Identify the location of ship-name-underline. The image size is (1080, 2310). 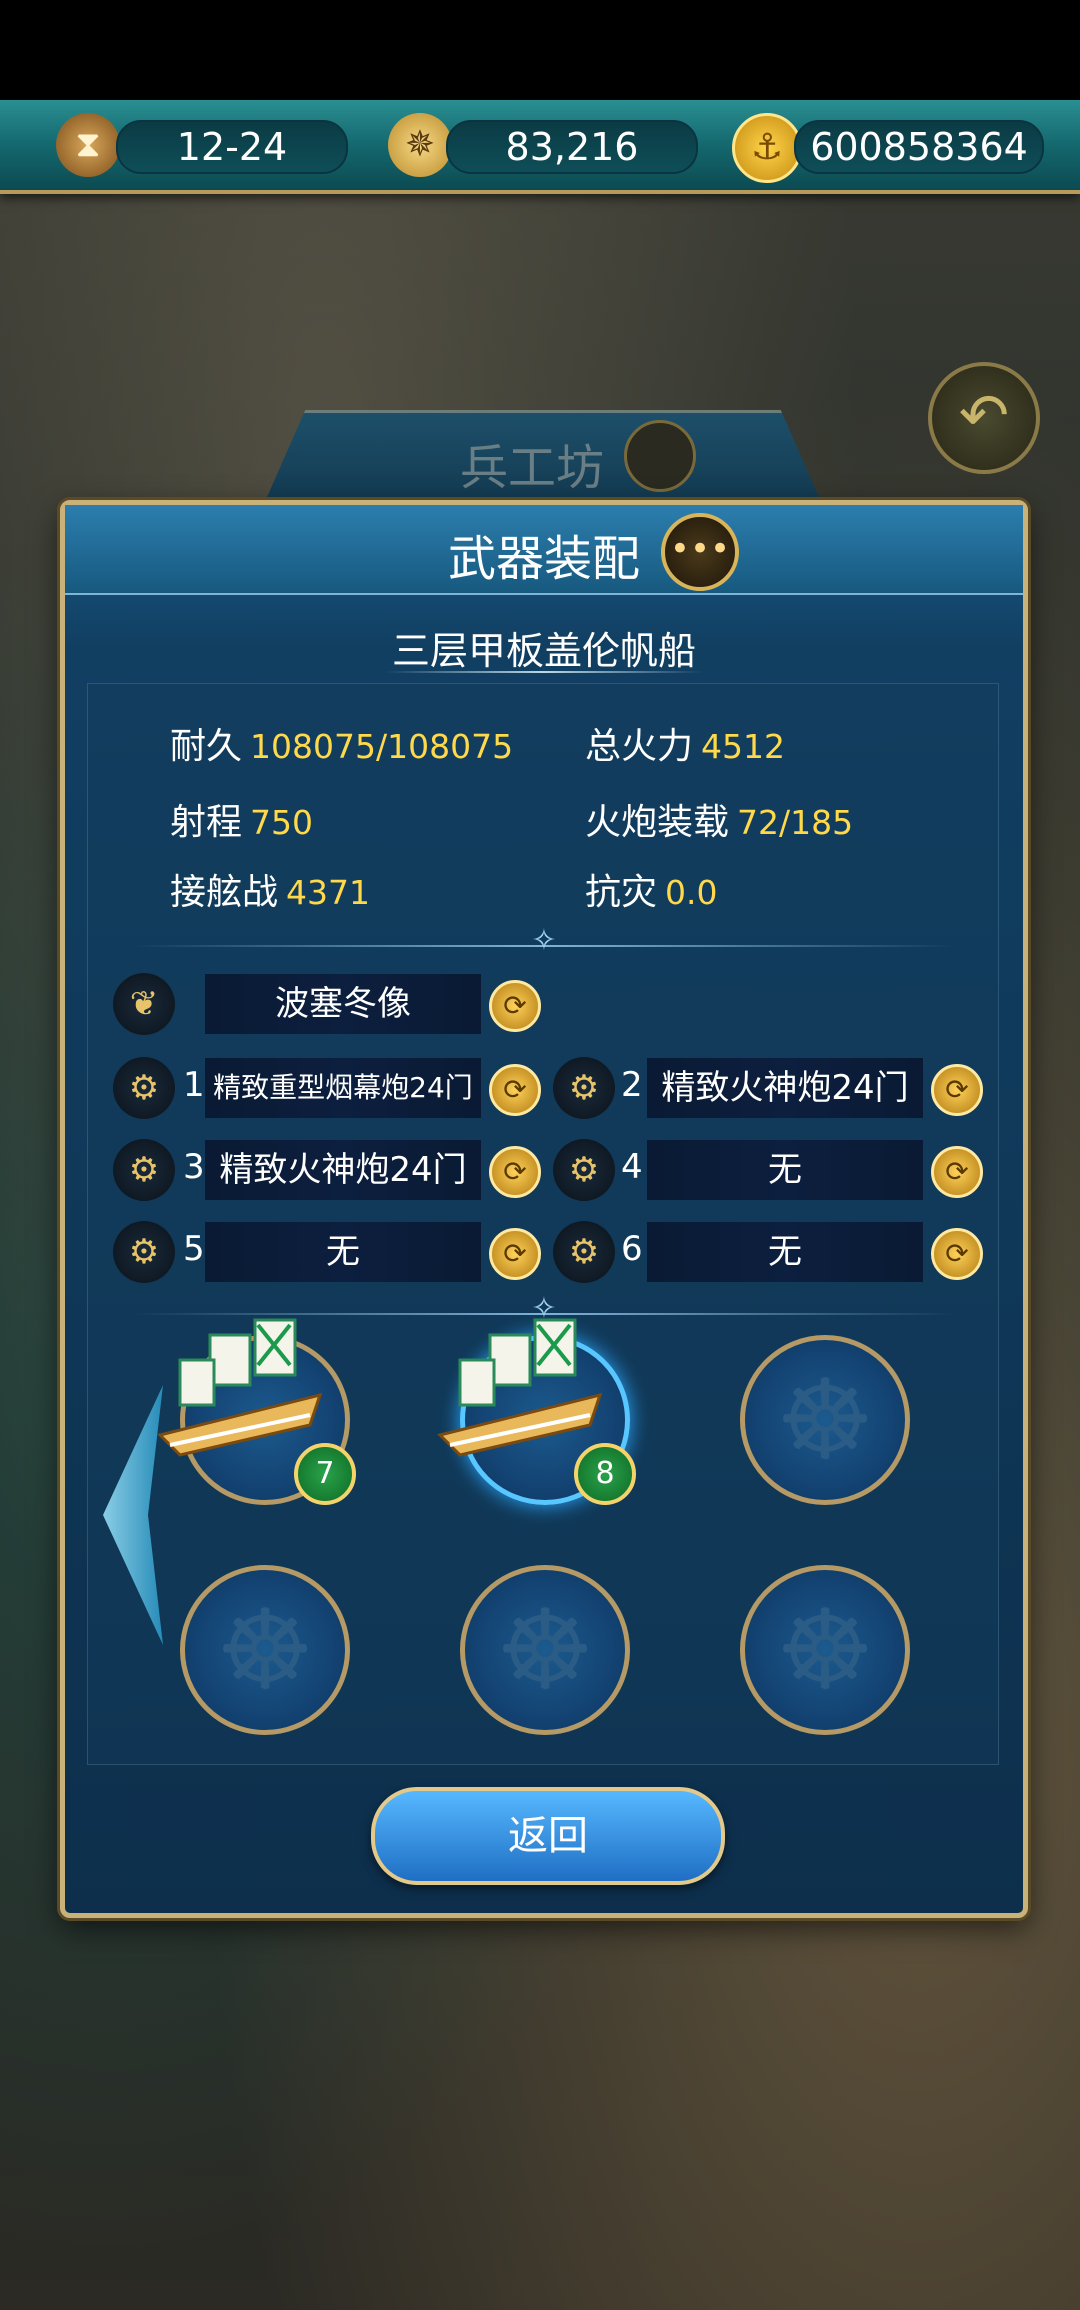
(544, 672).